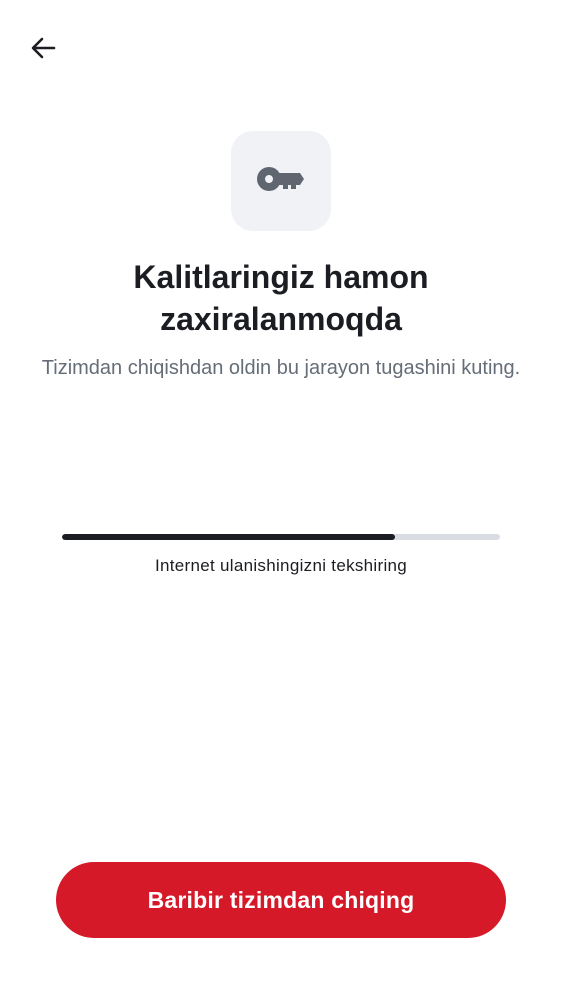 Image resolution: width=562 pixels, height=1000 pixels. What do you see at coordinates (228, 537) in the screenshot?
I see `backup-progress-fill` at bounding box center [228, 537].